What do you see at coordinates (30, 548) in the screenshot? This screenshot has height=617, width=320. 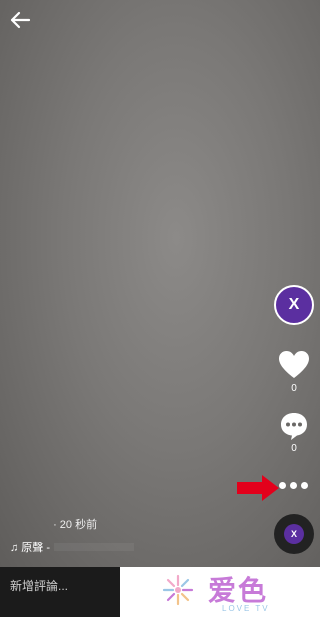 I see `sound-label: ♫ 原聲 -` at bounding box center [30, 548].